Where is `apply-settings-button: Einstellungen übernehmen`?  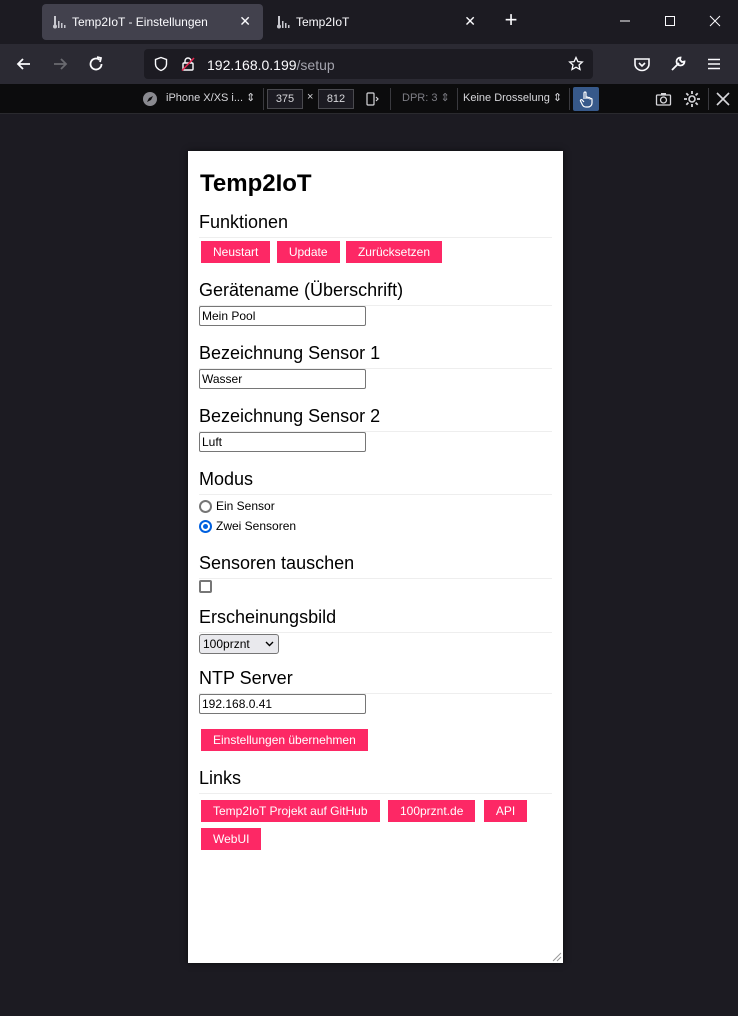
apply-settings-button: Einstellungen übernehmen is located at coordinates (284, 740).